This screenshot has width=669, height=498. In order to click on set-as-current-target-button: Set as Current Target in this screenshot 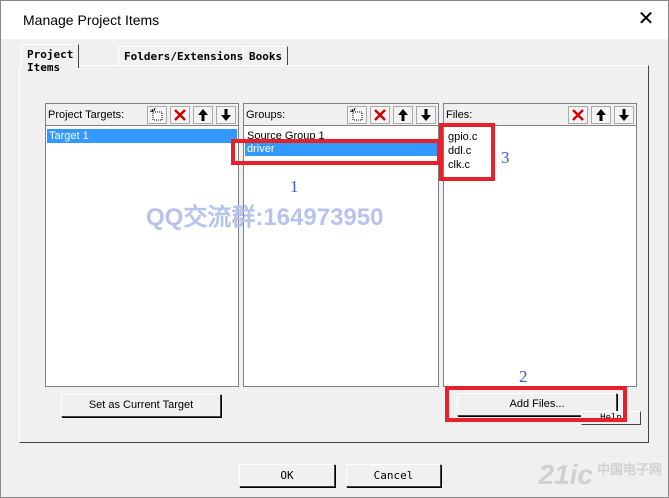, I will do `click(141, 405)`.